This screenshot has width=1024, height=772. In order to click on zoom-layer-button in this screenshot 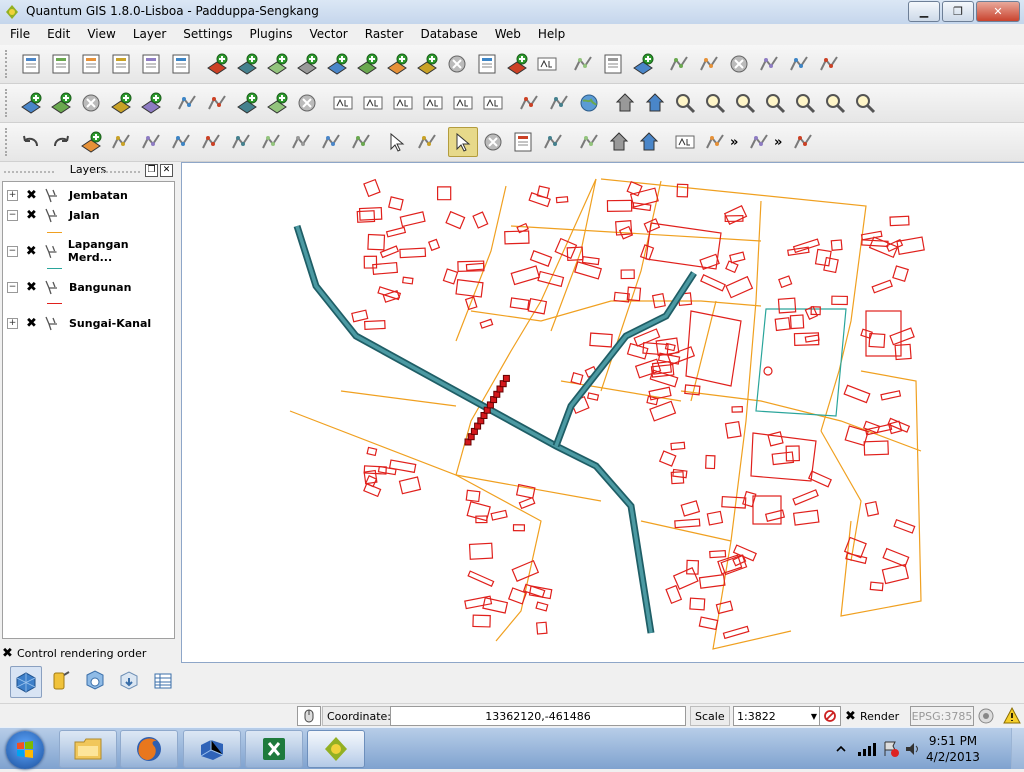, I will do `click(805, 103)`.